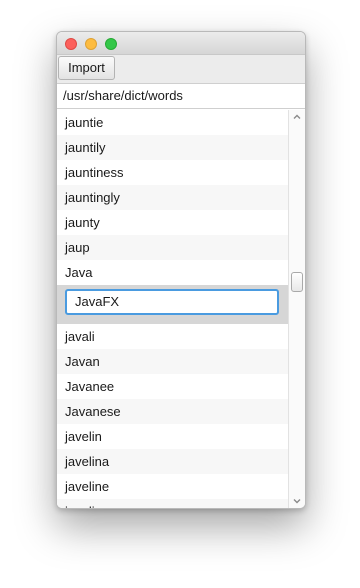 The width and height of the screenshot is (360, 588). Describe the element at coordinates (297, 282) in the screenshot. I see `scrollbar-thumb` at that location.